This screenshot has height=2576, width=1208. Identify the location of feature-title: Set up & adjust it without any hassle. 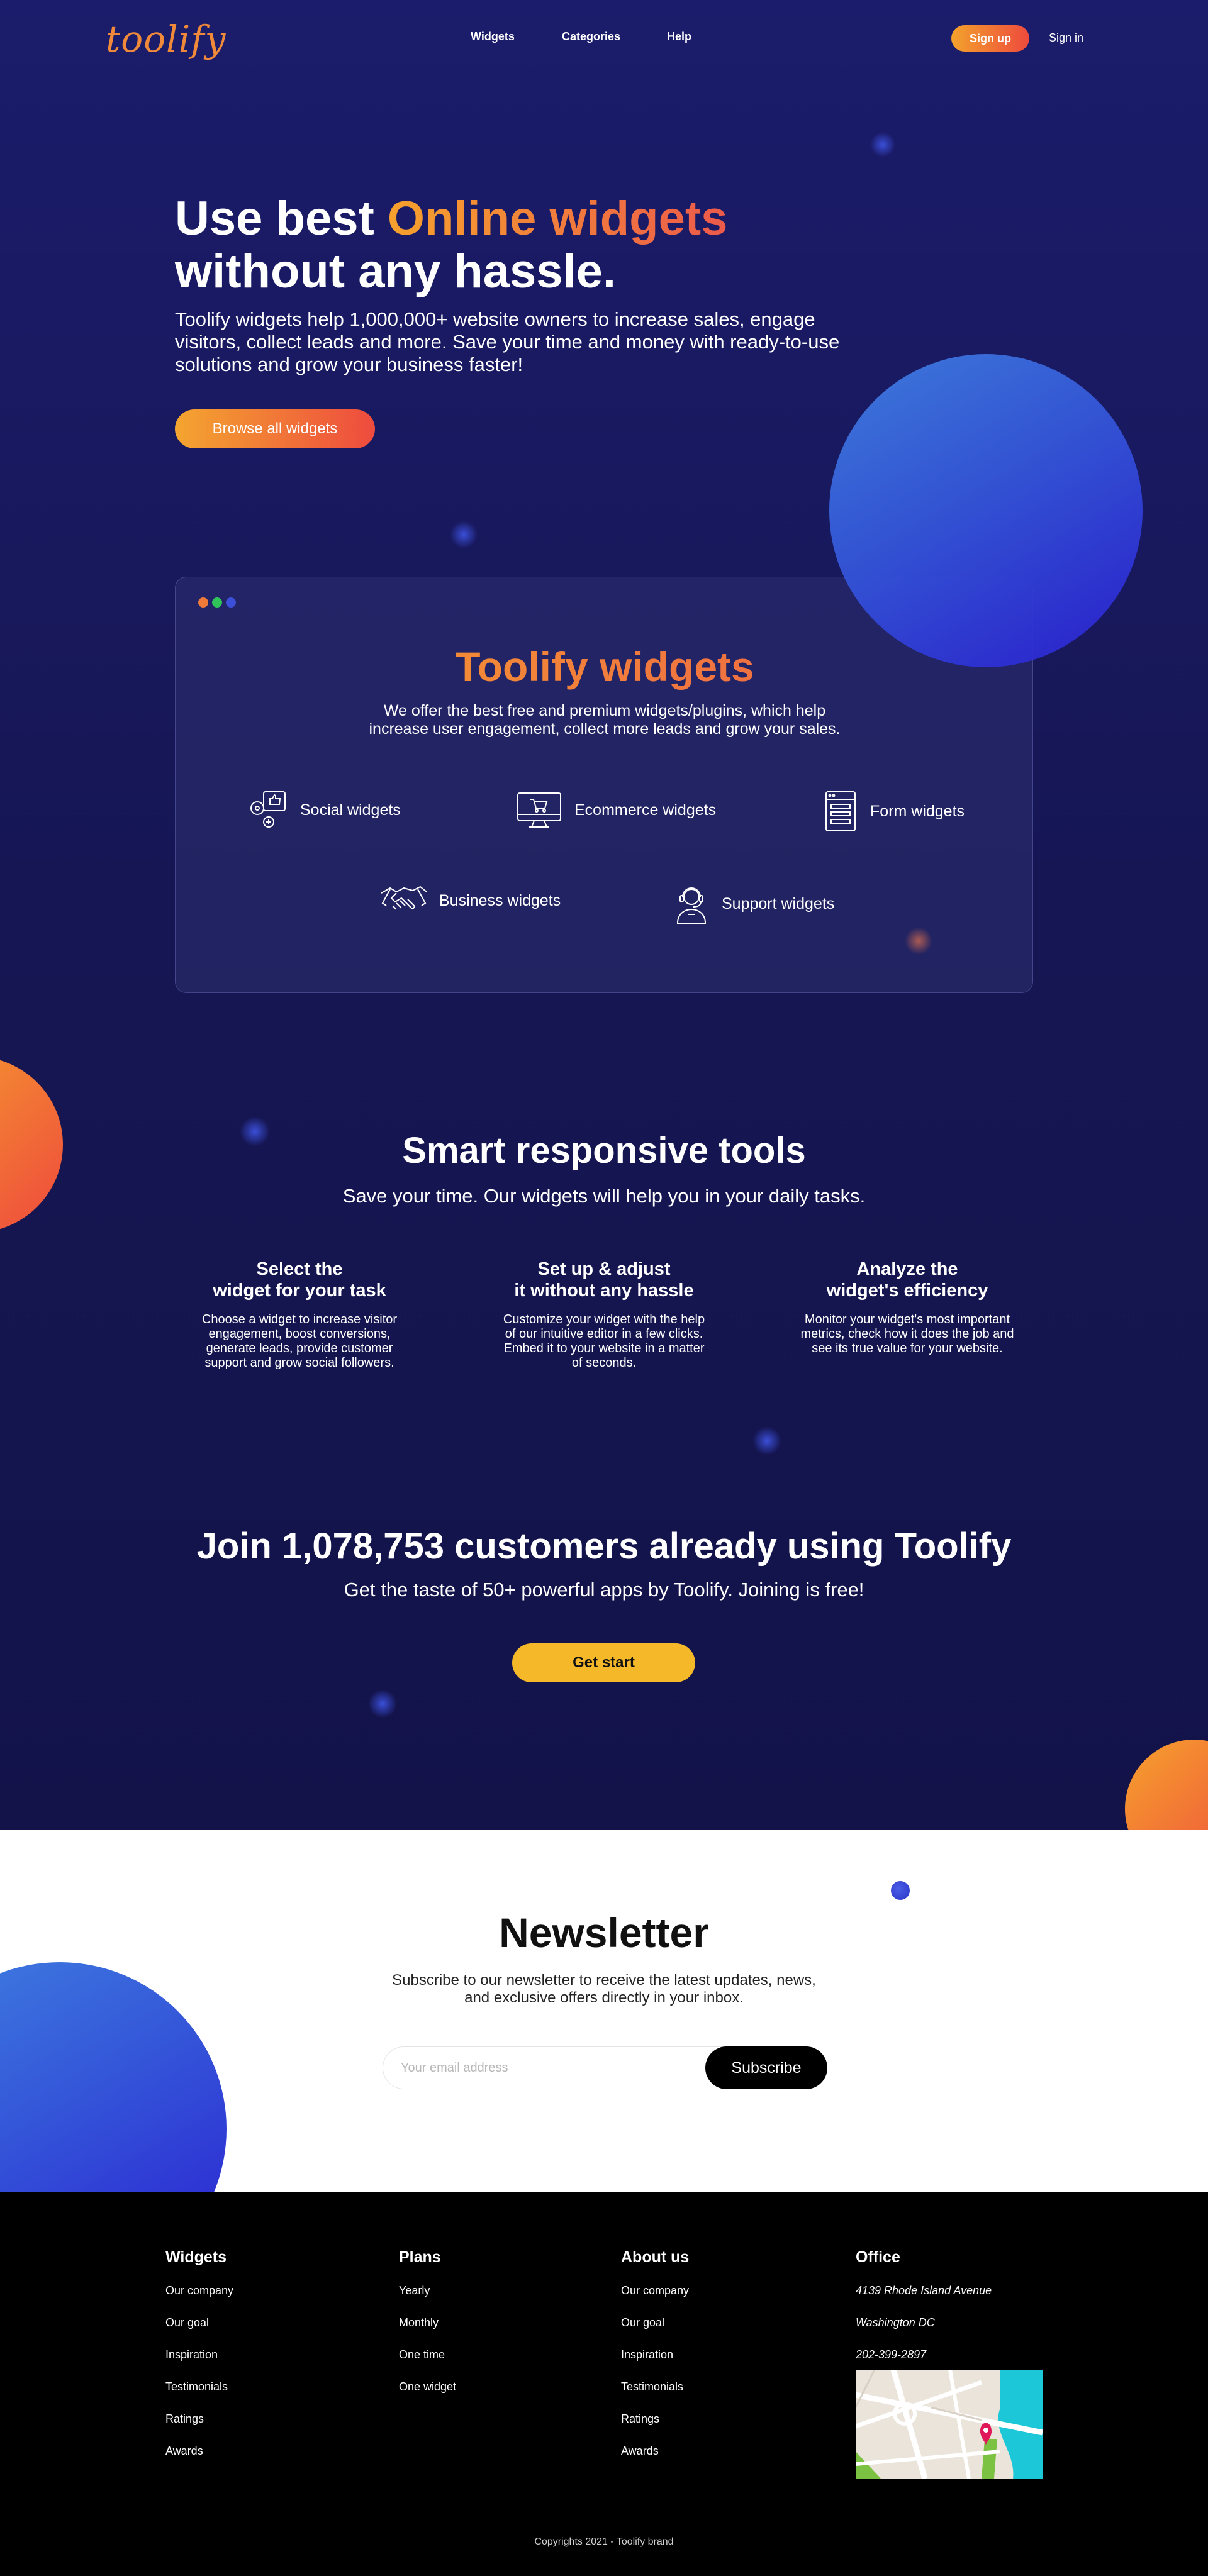
(604, 1279).